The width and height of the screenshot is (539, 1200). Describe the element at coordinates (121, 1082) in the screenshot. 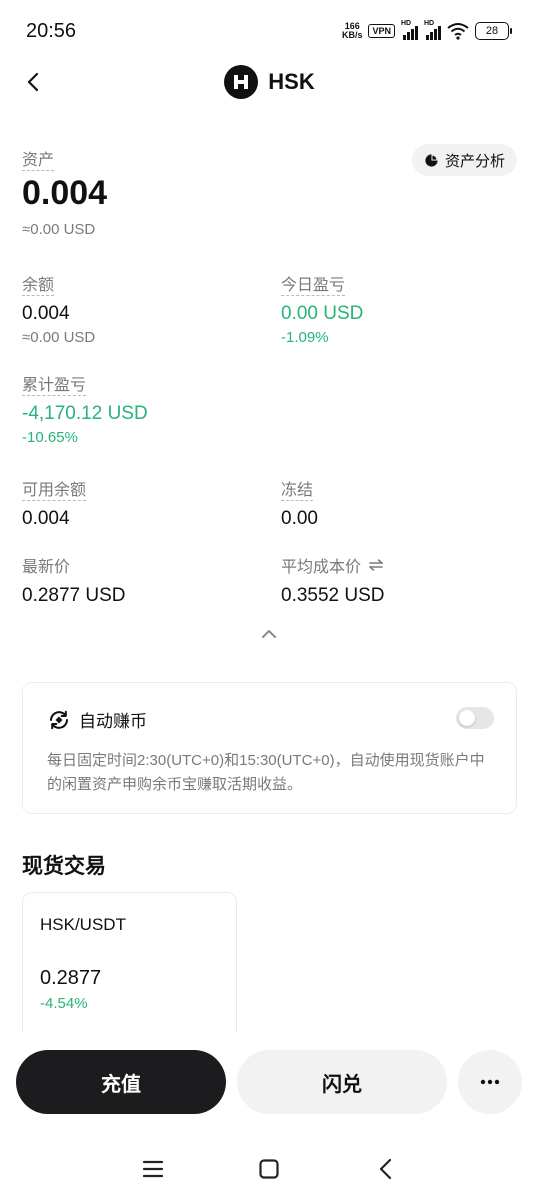

I see `deposit-button: 充值` at that location.